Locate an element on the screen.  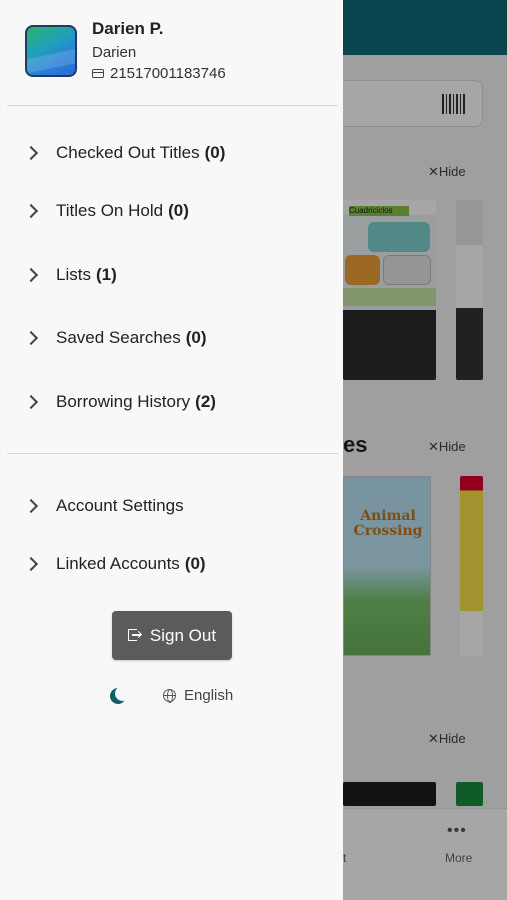
card-number: 21517001183746 is located at coordinates (168, 73).